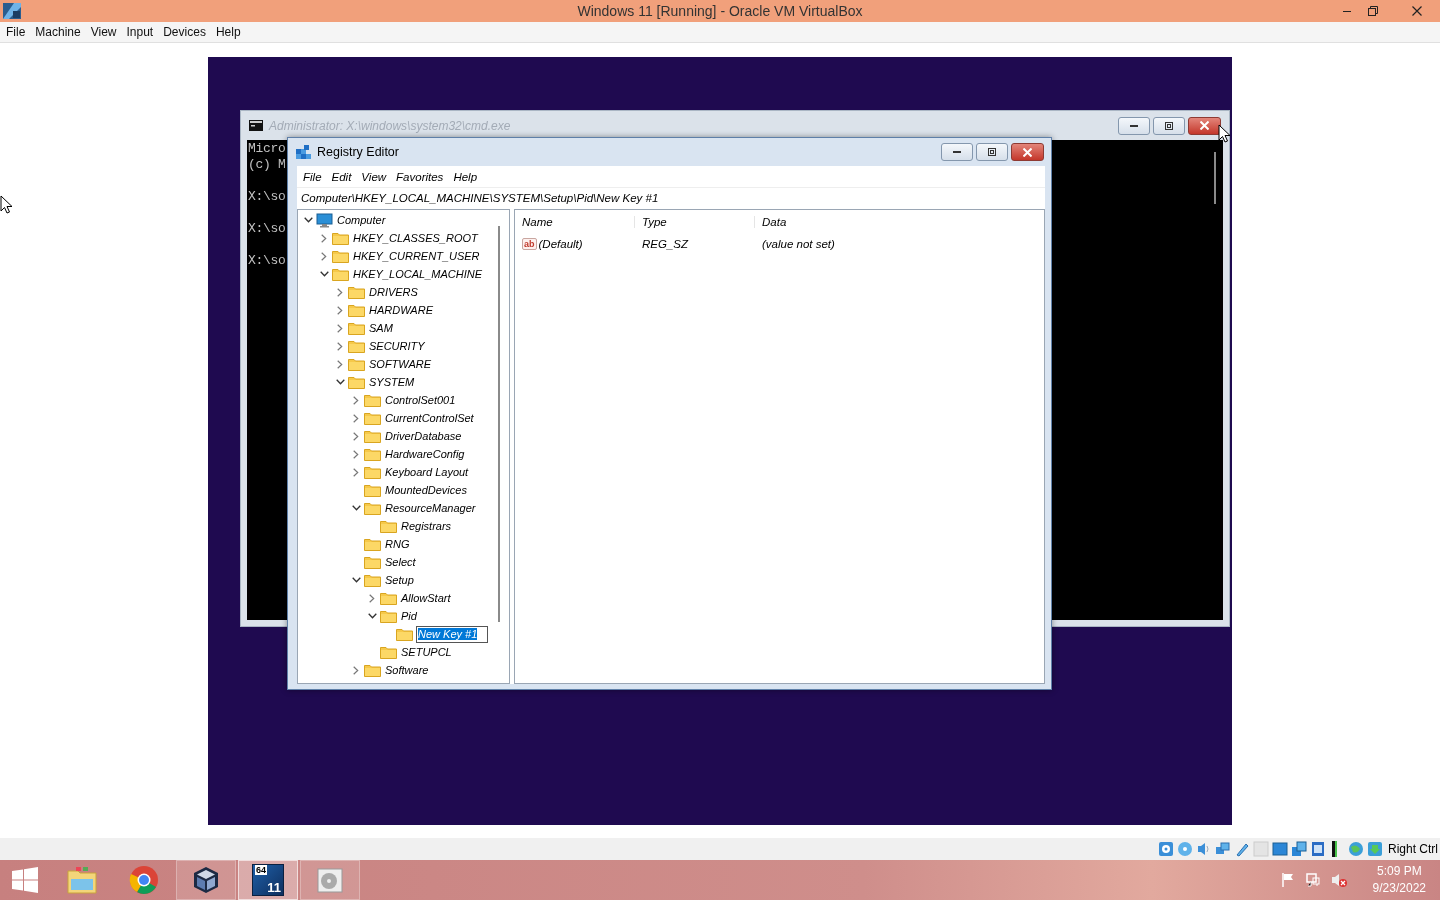  What do you see at coordinates (400, 364) in the screenshot?
I see `tree-item: SOFTWARE` at bounding box center [400, 364].